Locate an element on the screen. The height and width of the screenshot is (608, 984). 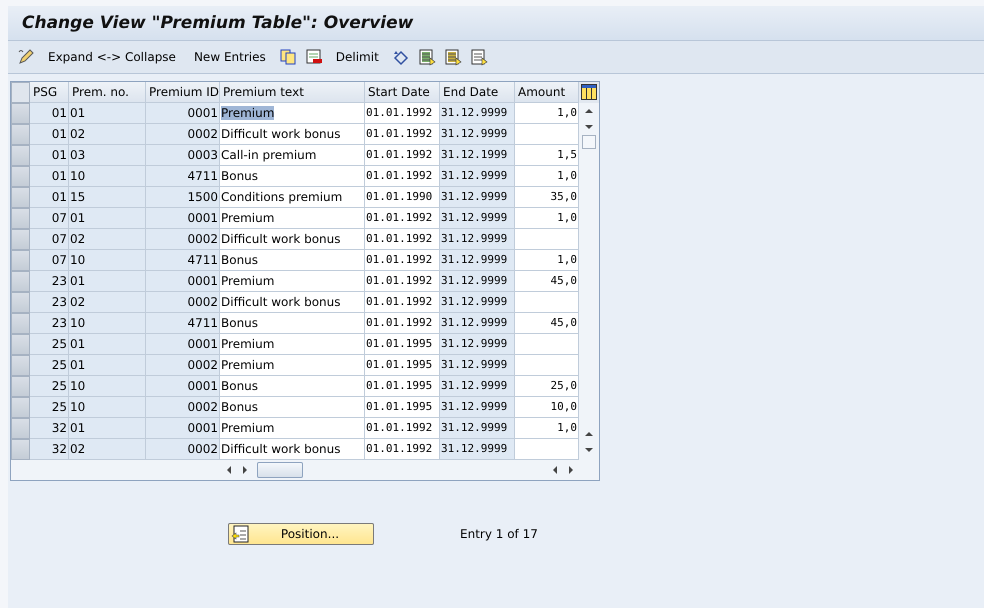
copy-icon is located at coordinates (288, 57).